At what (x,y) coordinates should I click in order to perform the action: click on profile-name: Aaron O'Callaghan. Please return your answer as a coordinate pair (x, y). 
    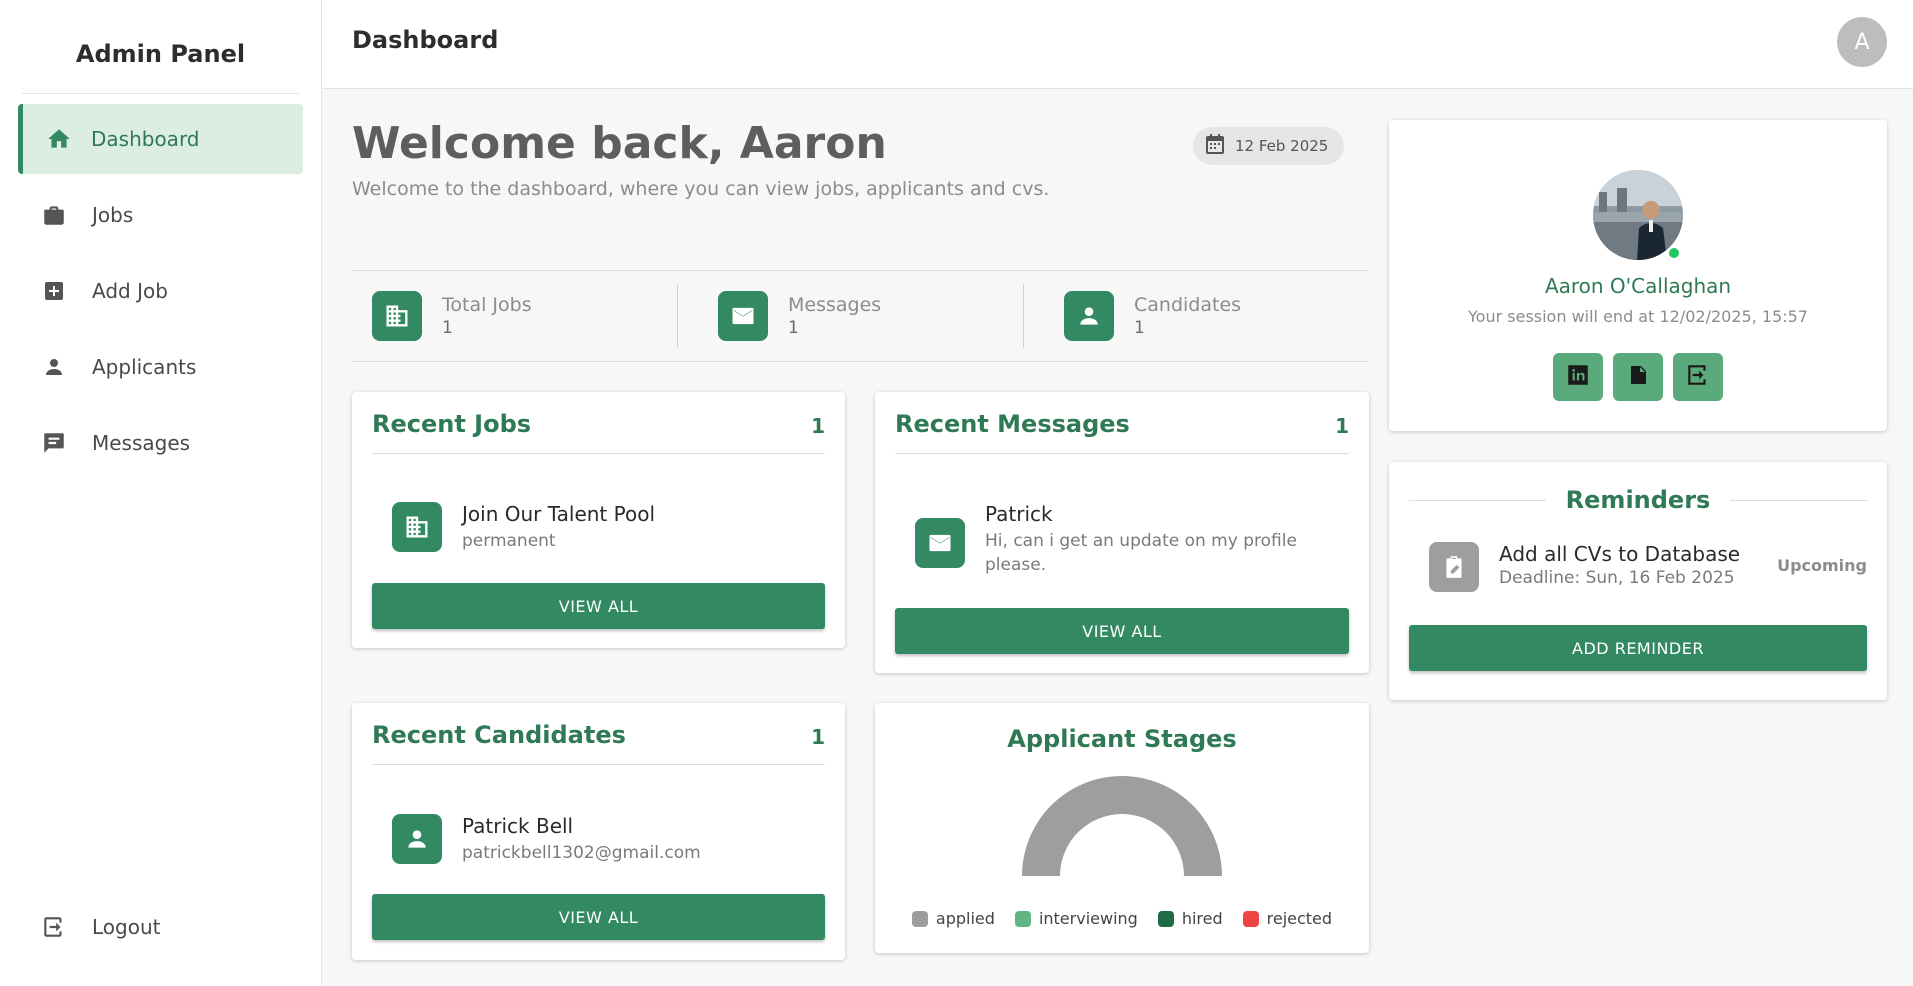
    Looking at the image, I should click on (1638, 286).